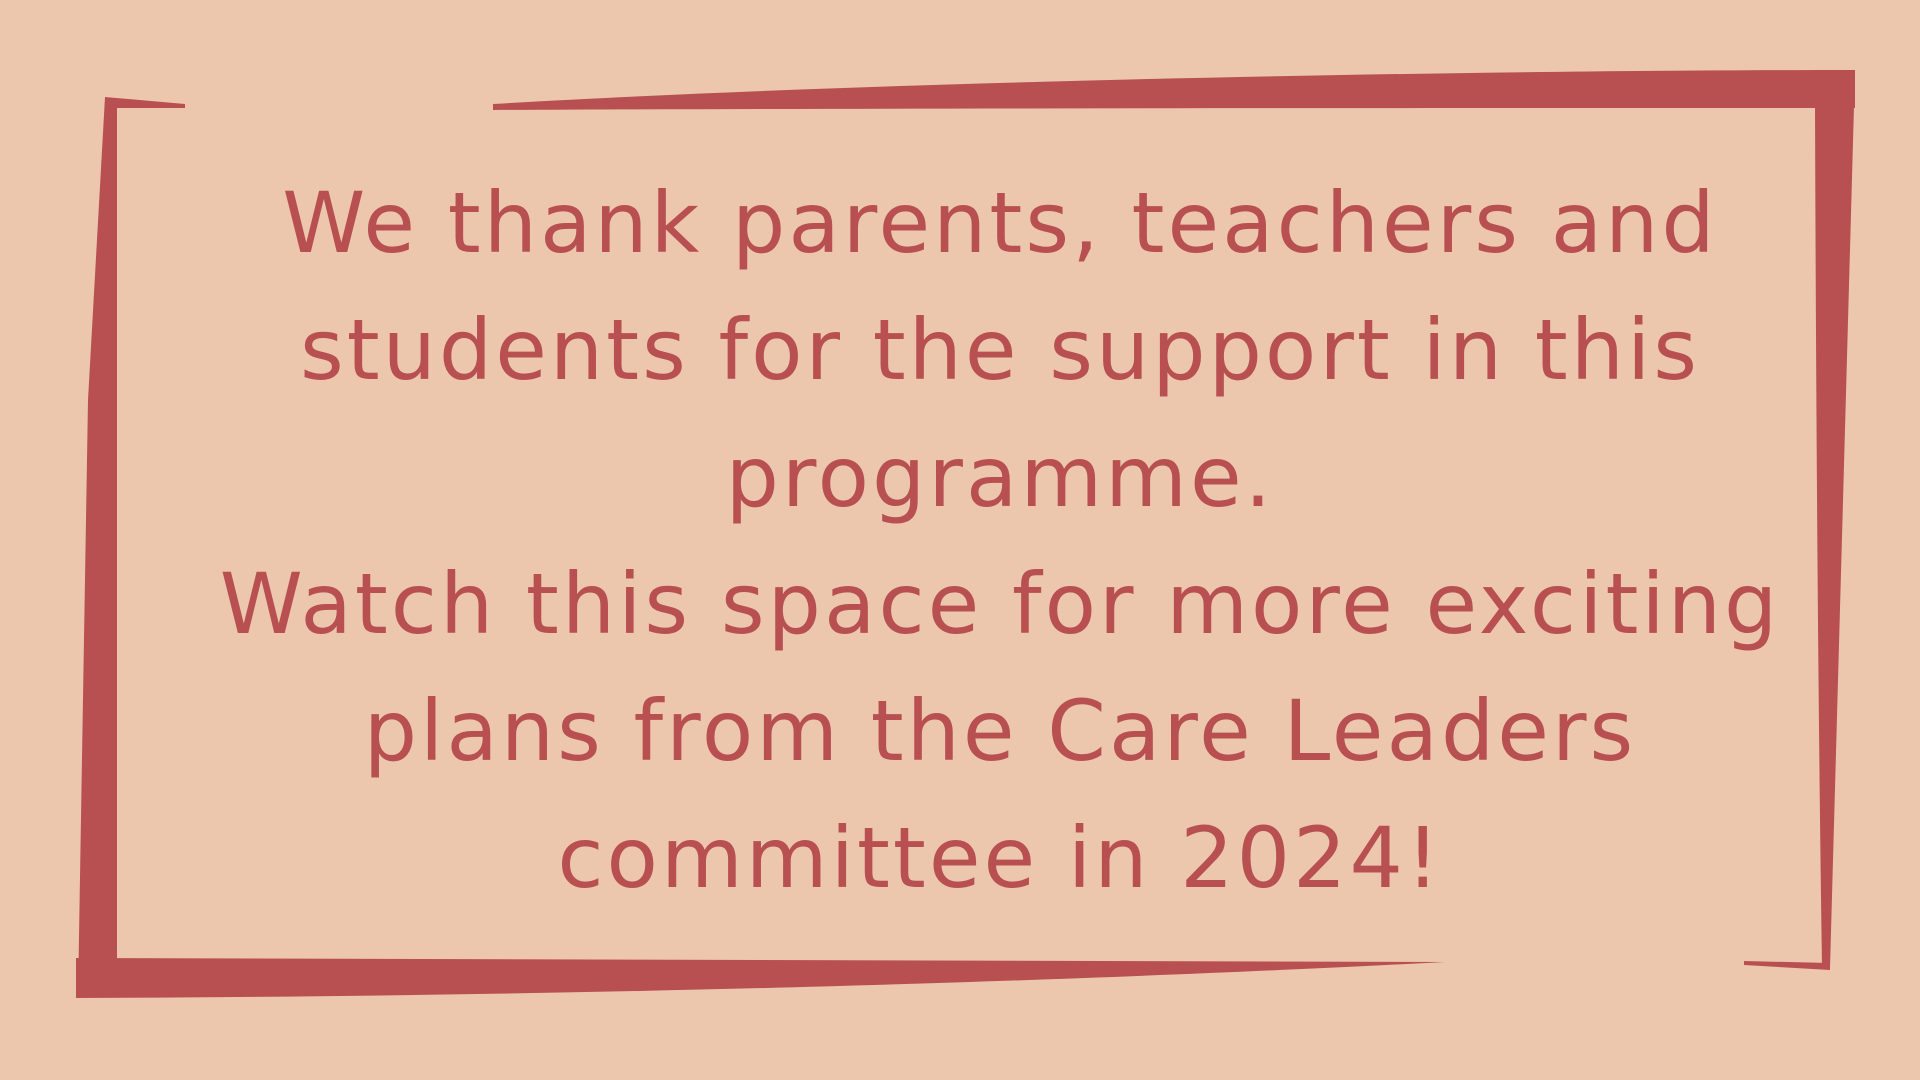 The height and width of the screenshot is (1080, 1920). Describe the element at coordinates (1000, 477) in the screenshot. I see `message-line: programme.` at that location.